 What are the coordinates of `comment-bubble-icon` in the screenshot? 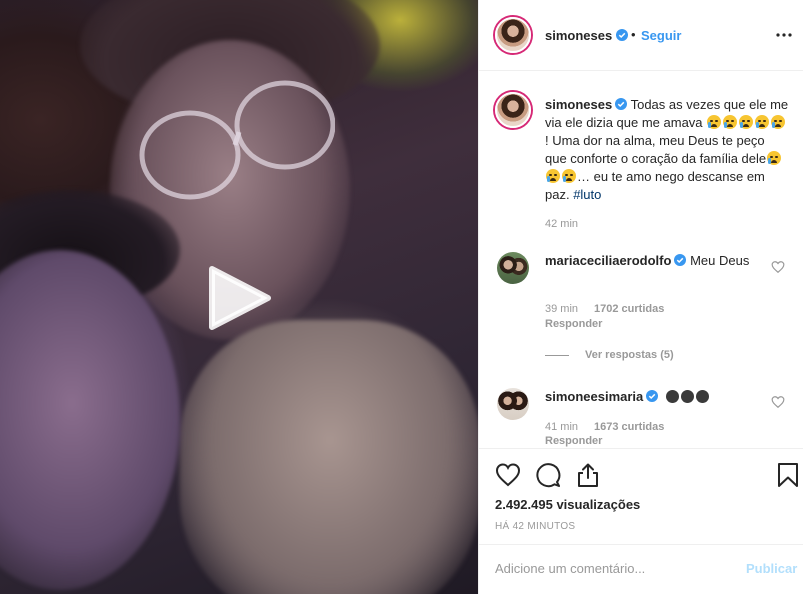 It's located at (548, 475).